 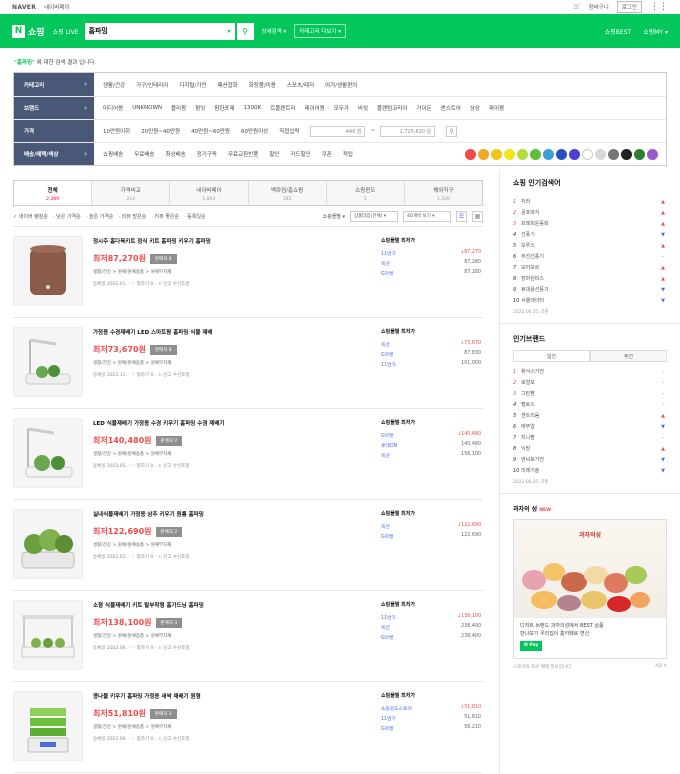 I want to click on rank-row: 7 지니팜 –, so click(x=590, y=437).